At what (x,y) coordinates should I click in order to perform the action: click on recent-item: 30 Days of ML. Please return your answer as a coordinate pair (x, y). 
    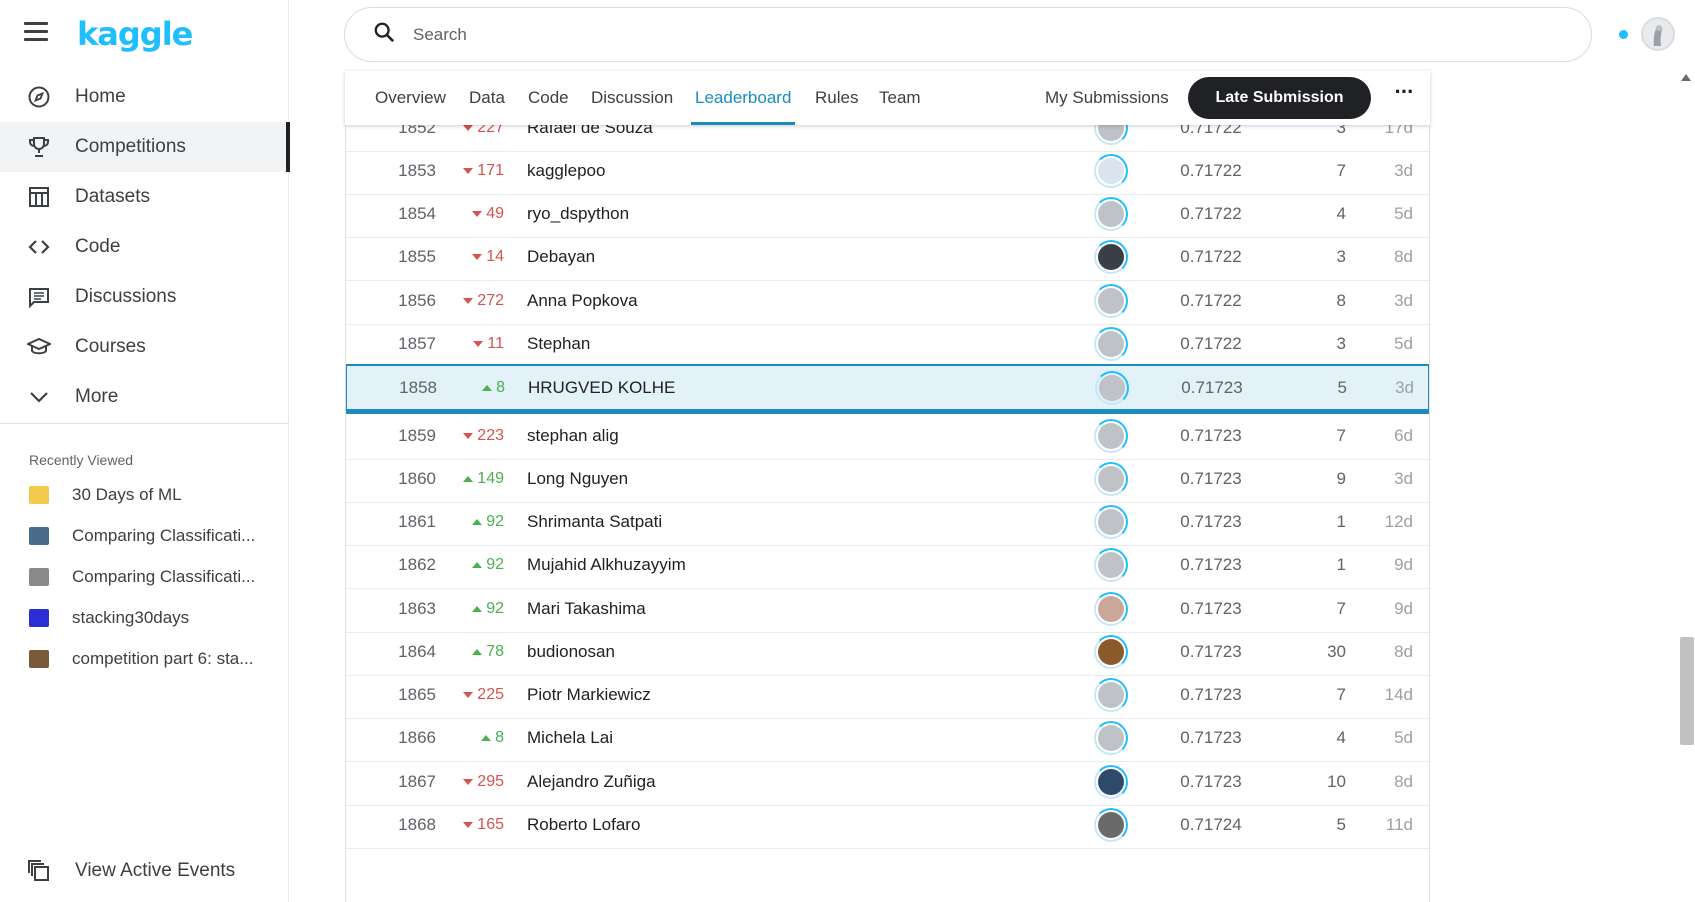
    Looking at the image, I should click on (144, 494).